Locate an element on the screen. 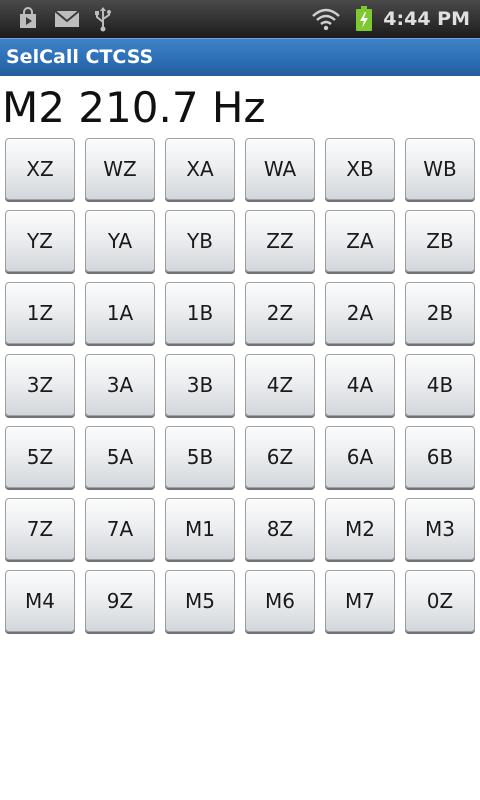 Image resolution: width=480 pixels, height=800 pixels. key-button-8z: 8Z is located at coordinates (280, 529).